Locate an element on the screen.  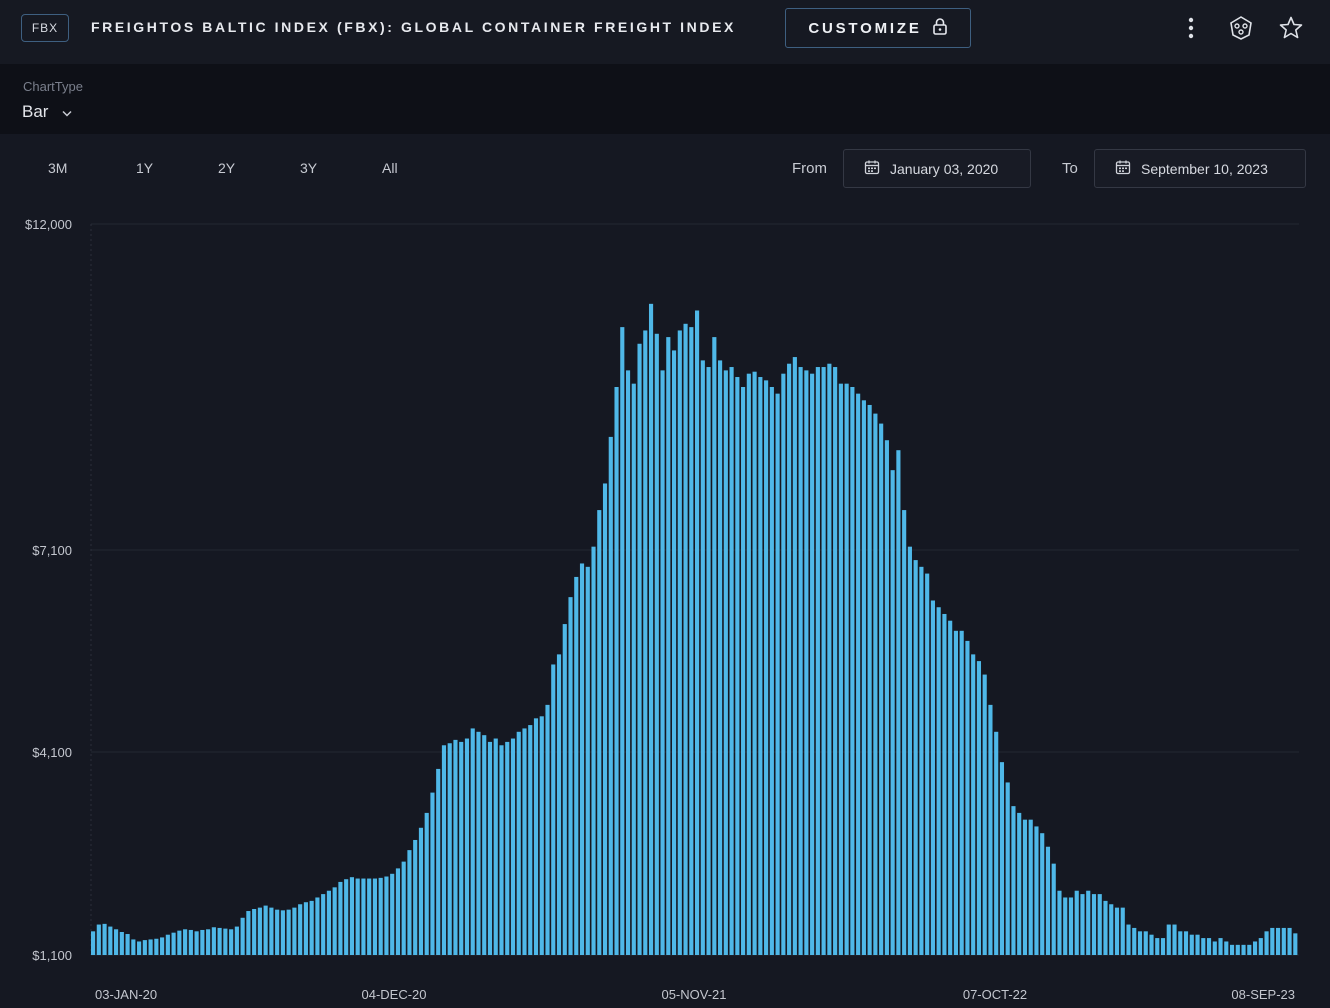
range-1y-button: 1Y is located at coordinates (144, 168).